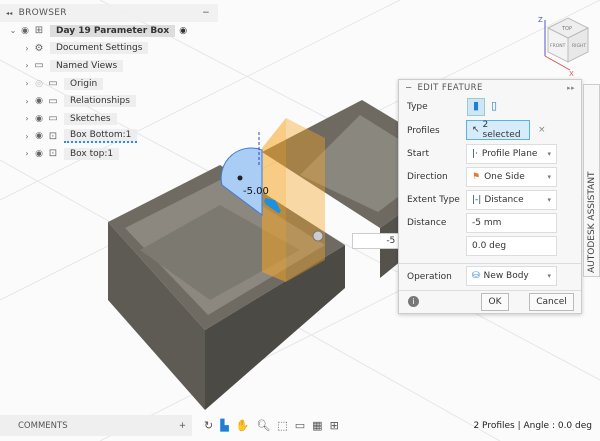  What do you see at coordinates (317, 425) in the screenshot?
I see `grid-icon: ▦` at bounding box center [317, 425].